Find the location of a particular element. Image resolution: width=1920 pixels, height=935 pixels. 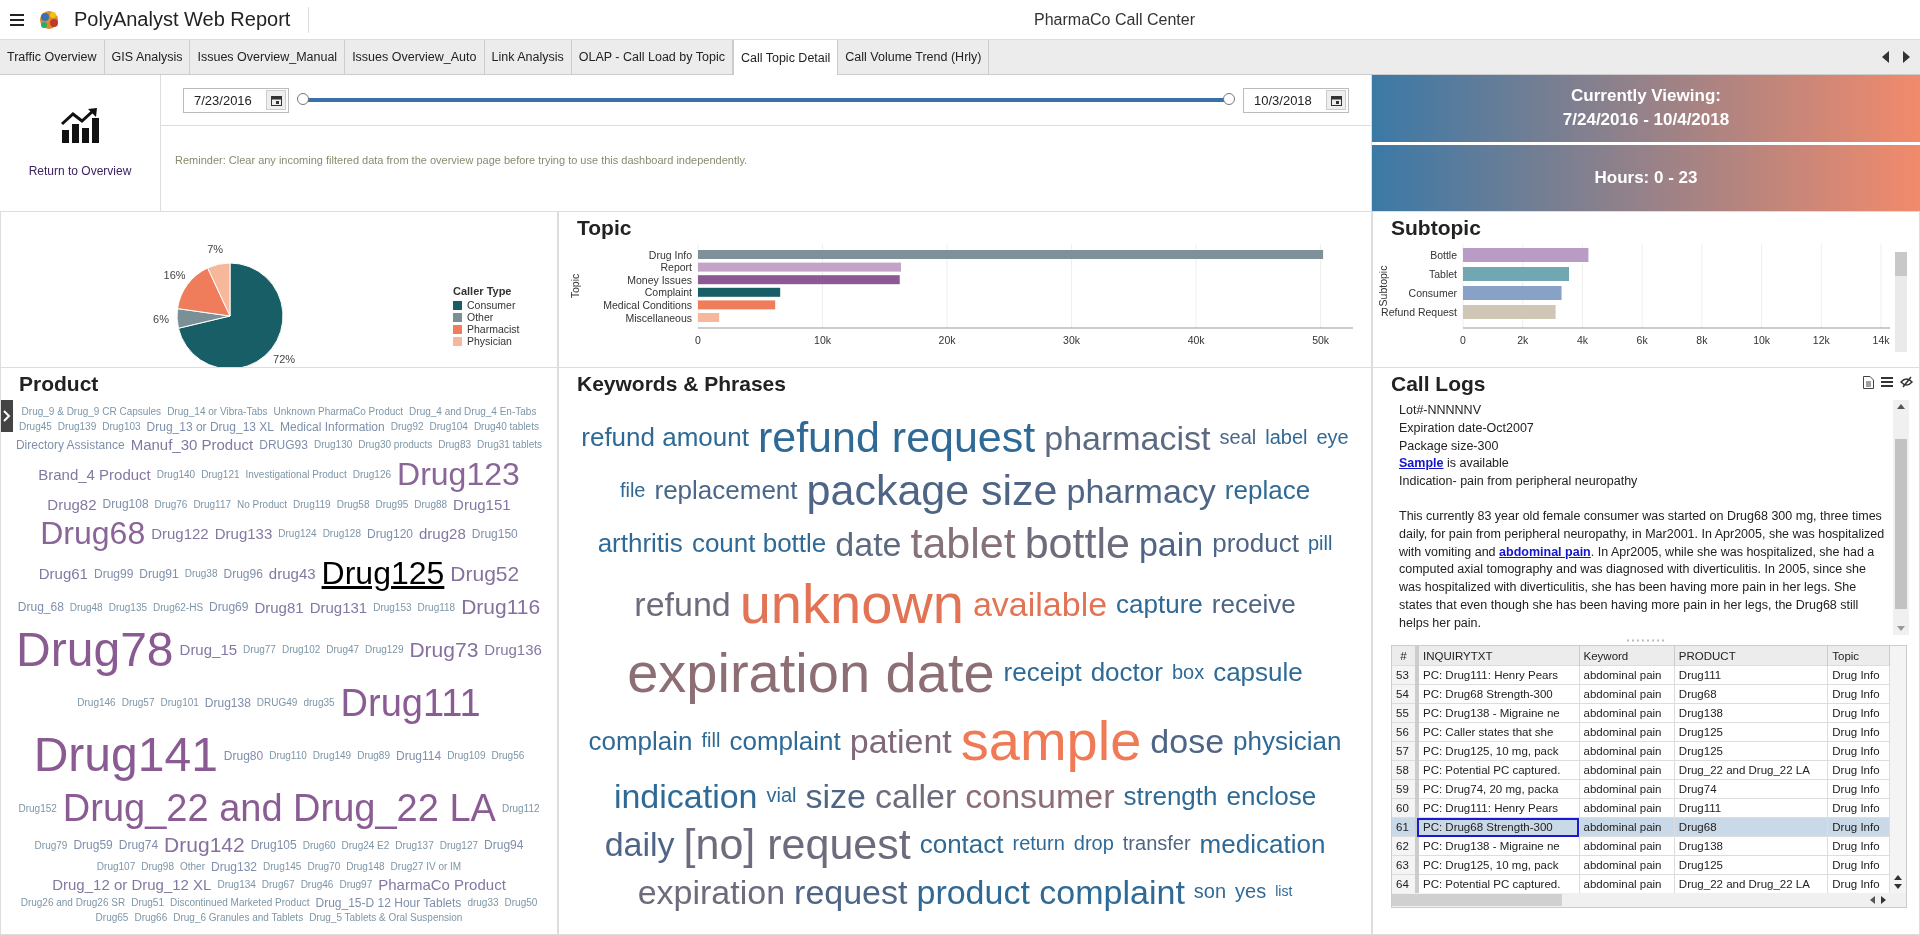

cloud-word: Drug_13 or Drug_13 XL is located at coordinates (210, 427).